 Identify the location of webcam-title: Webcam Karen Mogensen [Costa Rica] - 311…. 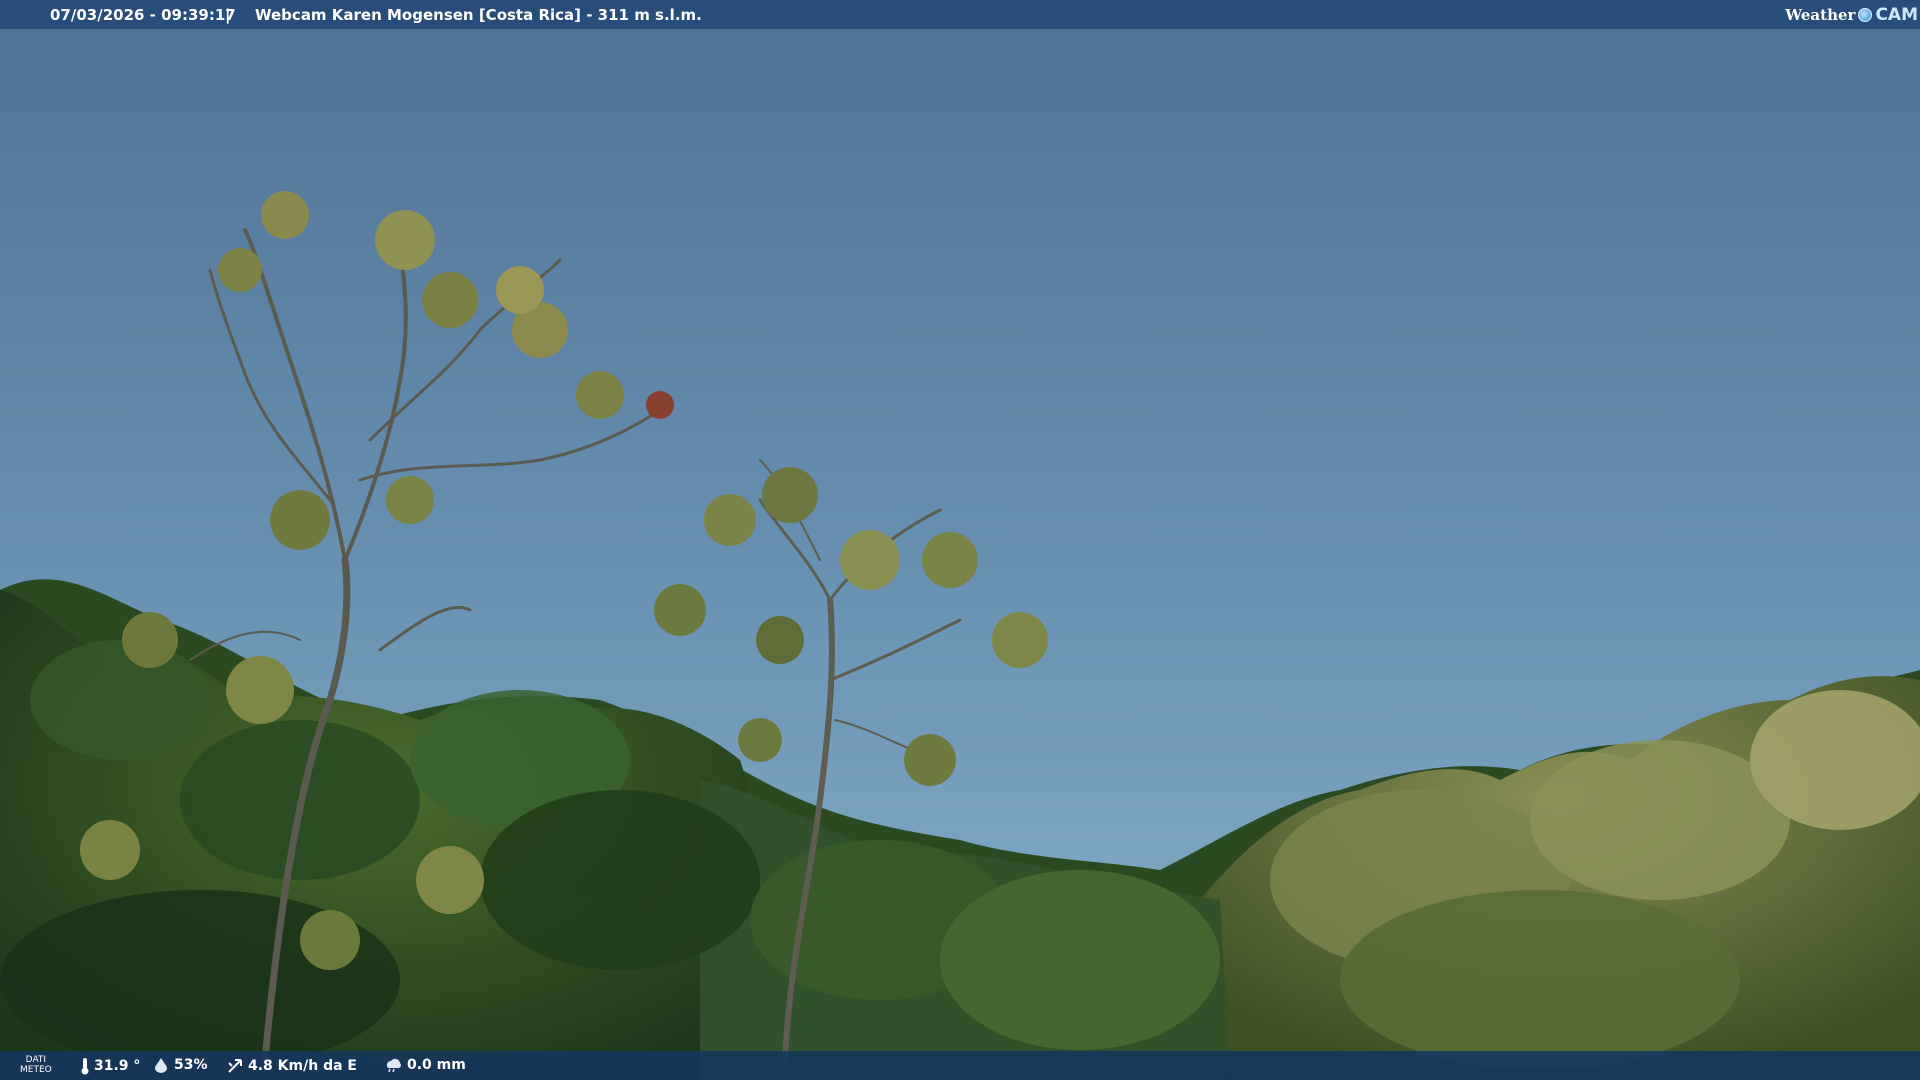
(478, 15).